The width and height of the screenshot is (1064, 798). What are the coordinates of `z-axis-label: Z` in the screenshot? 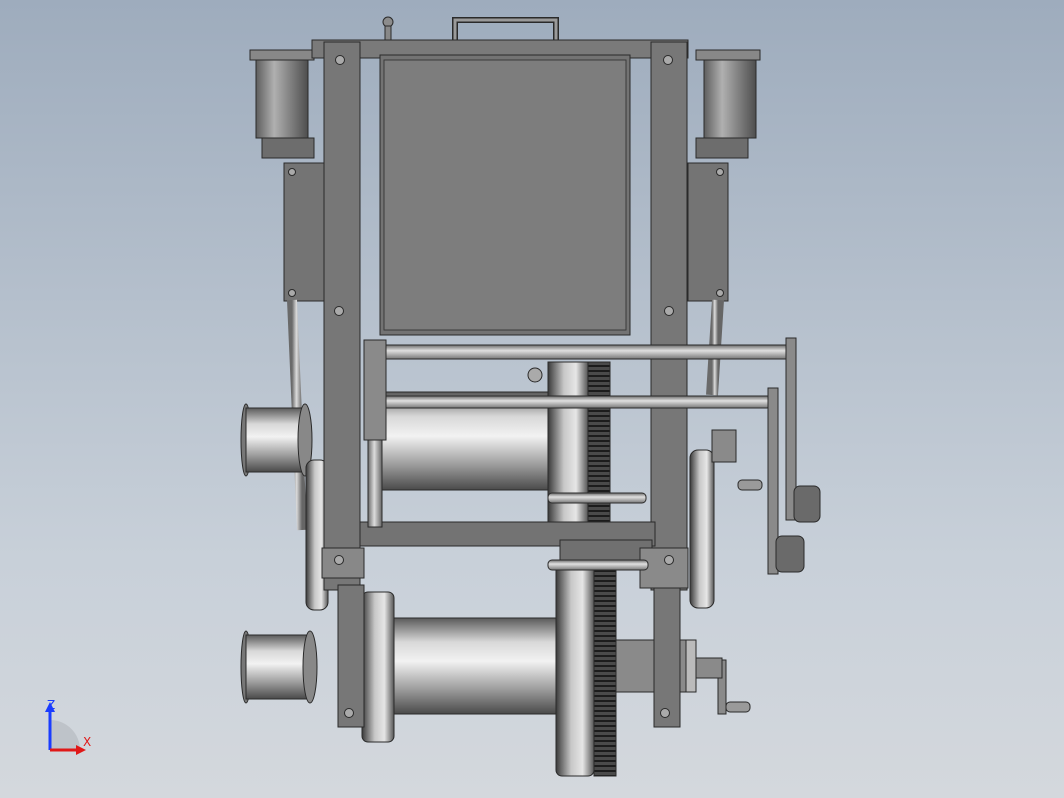 It's located at (51, 705).